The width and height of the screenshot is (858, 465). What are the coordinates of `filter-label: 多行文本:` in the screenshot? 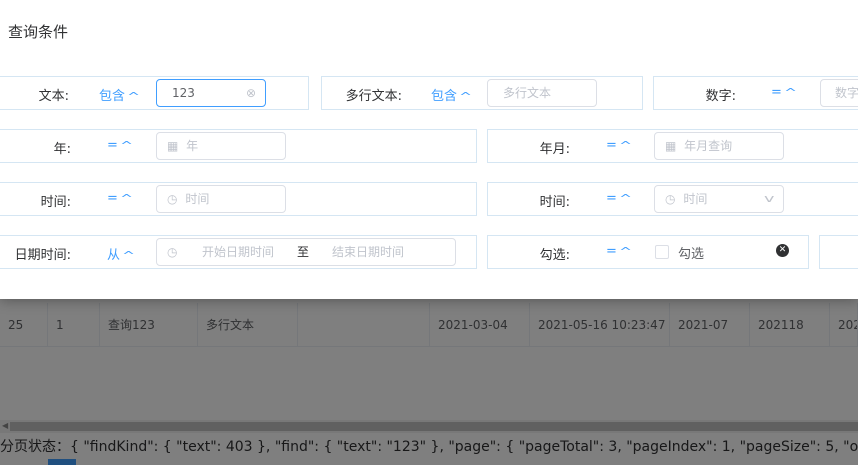 It's located at (373, 96).